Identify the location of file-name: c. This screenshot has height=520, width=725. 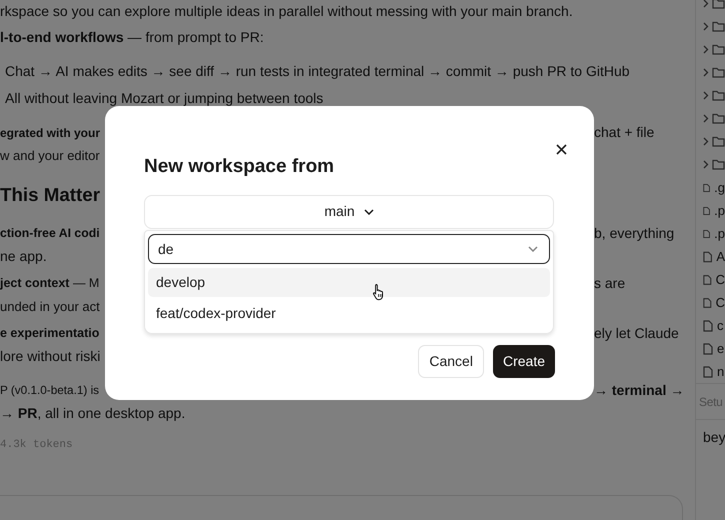
(720, 326).